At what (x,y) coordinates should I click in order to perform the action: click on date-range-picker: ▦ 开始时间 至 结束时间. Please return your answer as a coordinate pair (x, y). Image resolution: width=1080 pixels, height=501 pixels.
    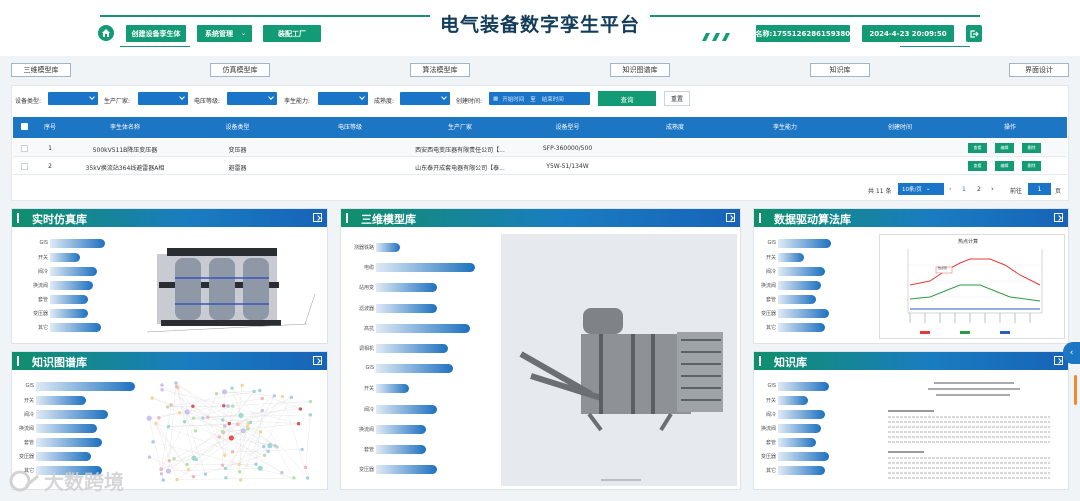
    Looking at the image, I should click on (539, 98).